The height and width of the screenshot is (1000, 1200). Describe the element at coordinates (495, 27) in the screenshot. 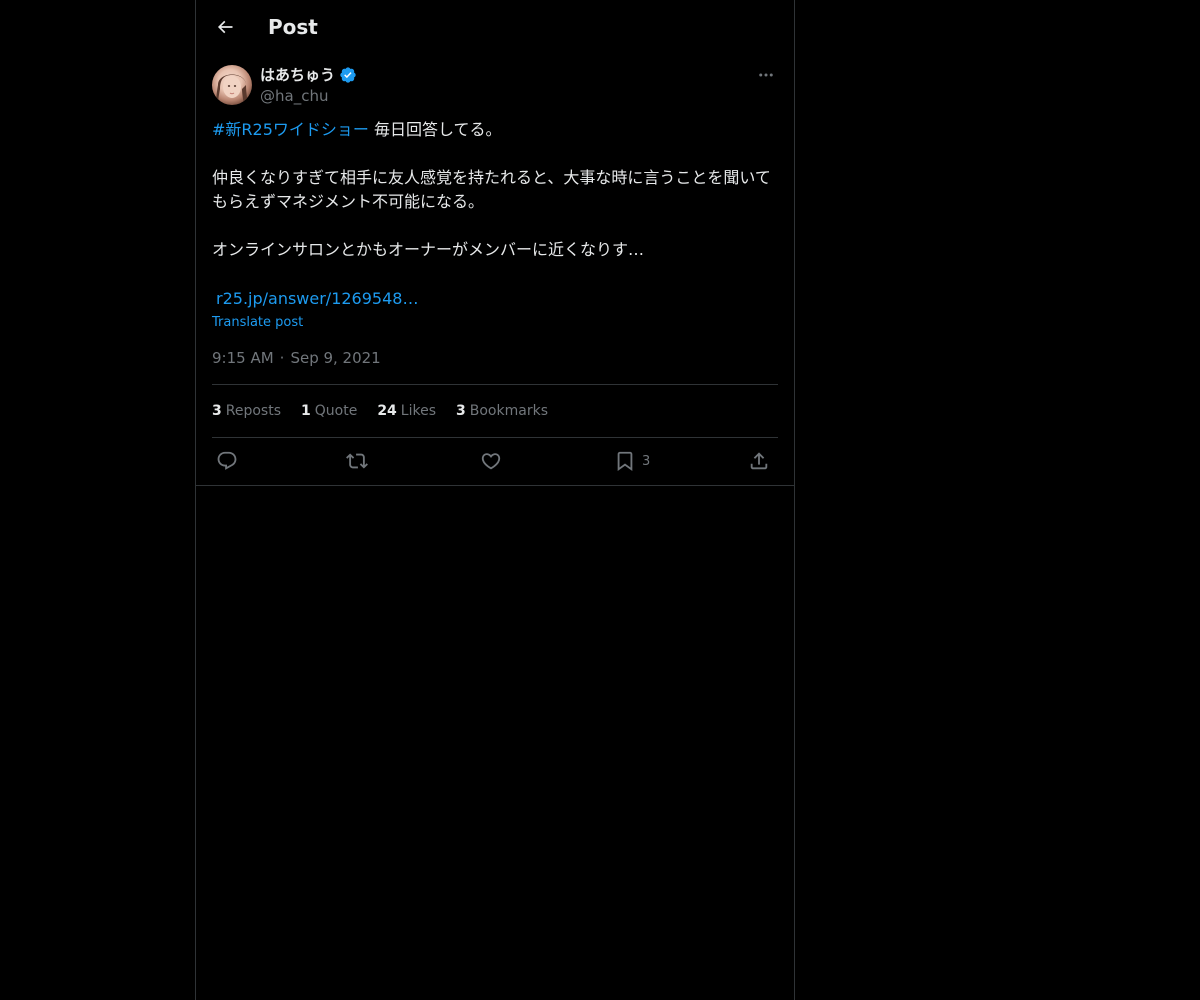

I see `post-header: Post` at that location.